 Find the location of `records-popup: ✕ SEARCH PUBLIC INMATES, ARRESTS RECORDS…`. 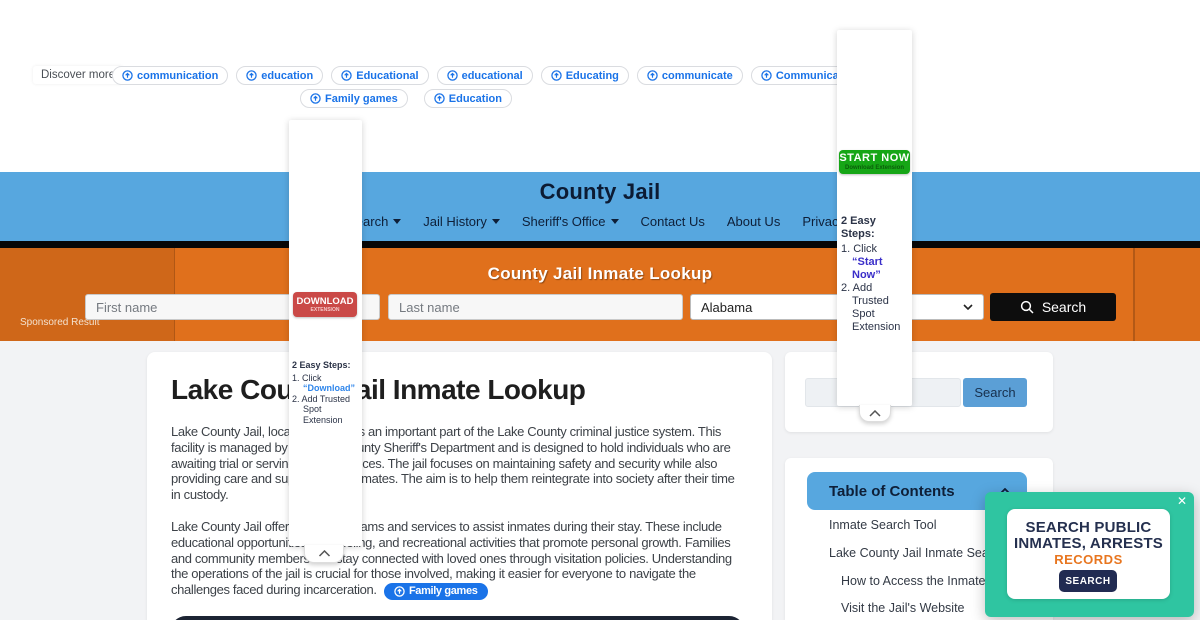

records-popup: ✕ SEARCH PUBLIC INMATES, ARRESTS RECORDS… is located at coordinates (1089, 554).